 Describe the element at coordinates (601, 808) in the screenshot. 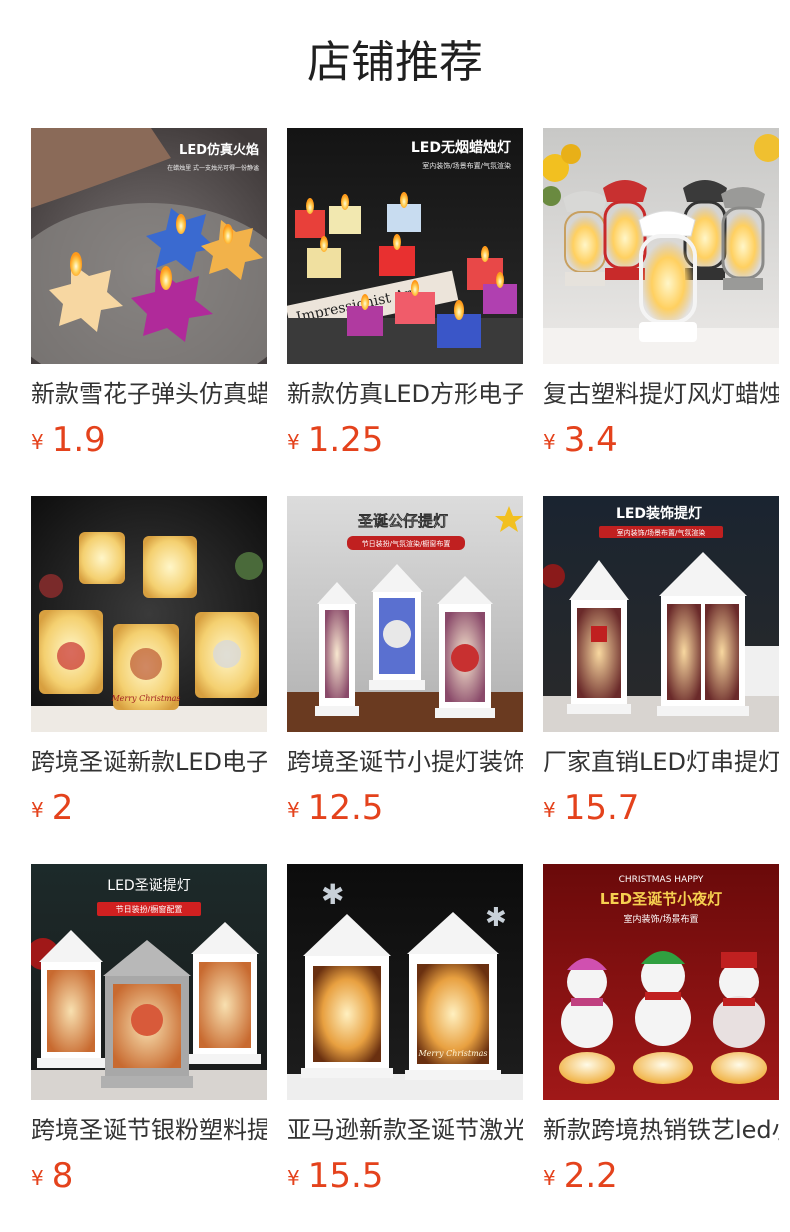

I see `price-amount: 15.7` at that location.